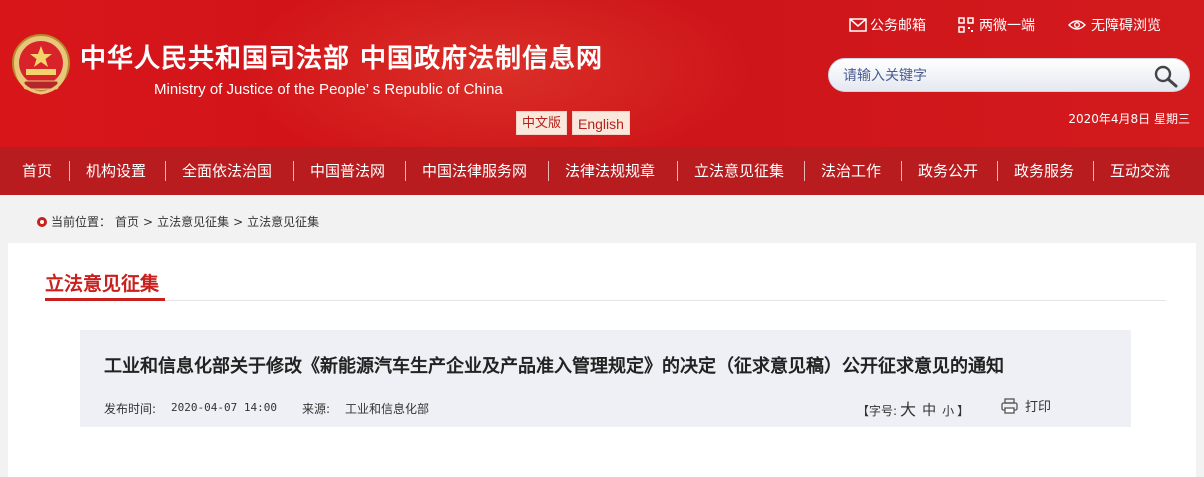 The width and height of the screenshot is (1204, 477). Describe the element at coordinates (316, 409) in the screenshot. I see `source-label: 来源:` at that location.